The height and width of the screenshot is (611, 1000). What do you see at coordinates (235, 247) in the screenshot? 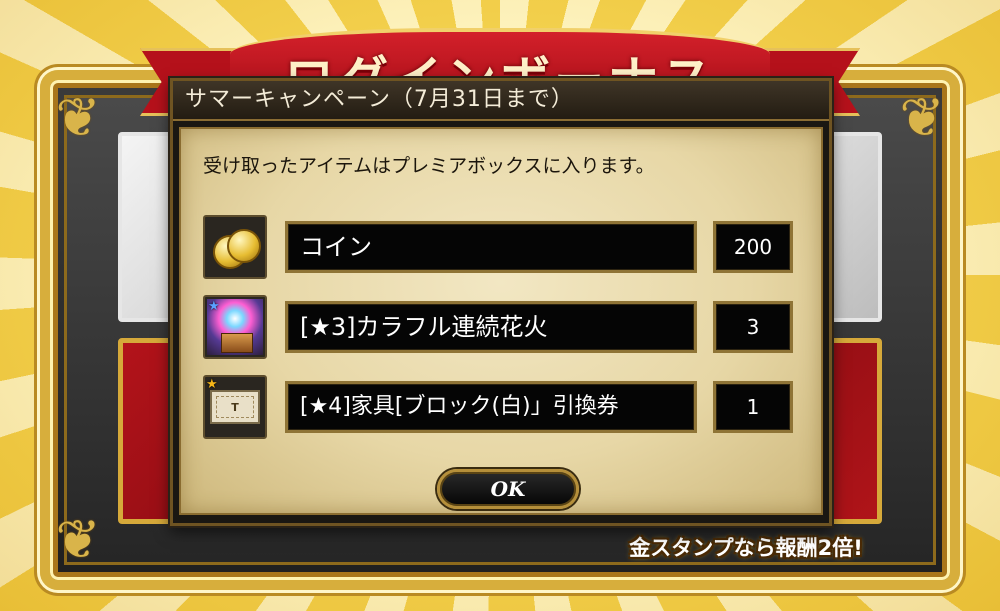
I see `coin-icon` at bounding box center [235, 247].